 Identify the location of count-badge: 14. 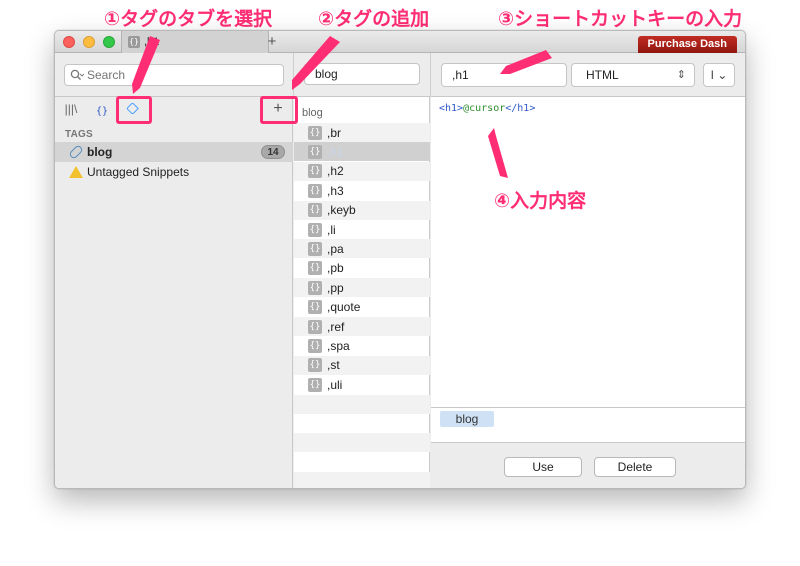
(273, 152).